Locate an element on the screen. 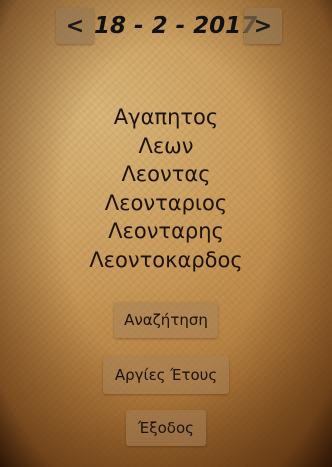 This screenshot has width=332, height=467. search-button: Αναζήτηση is located at coordinates (166, 320).